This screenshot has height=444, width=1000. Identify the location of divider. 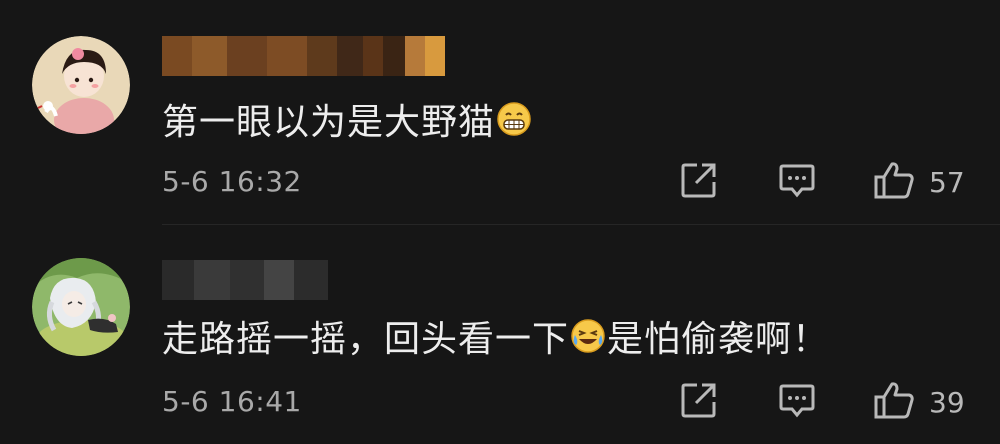
(581, 224).